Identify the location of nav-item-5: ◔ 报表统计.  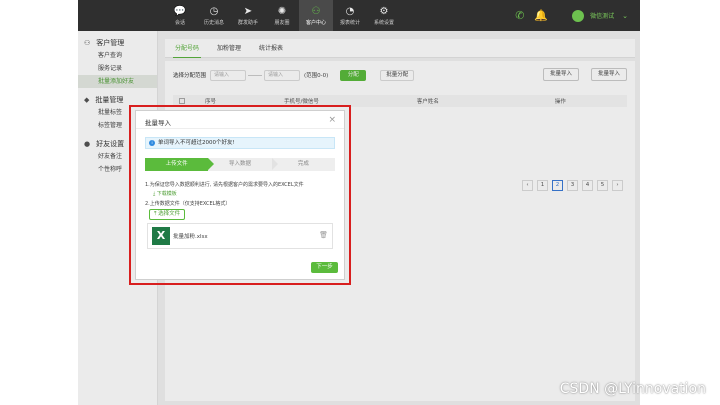
(350, 15).